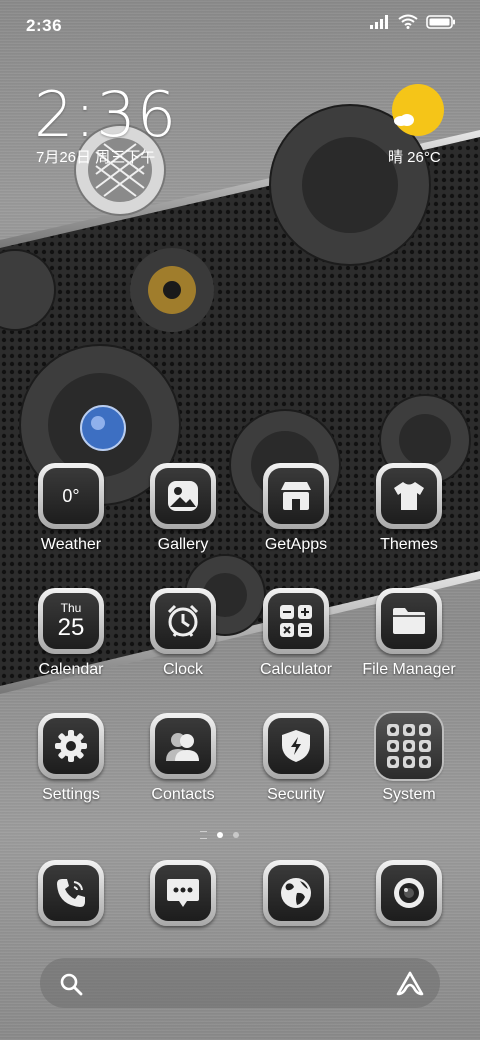 The height and width of the screenshot is (1040, 480). What do you see at coordinates (440, 21) in the screenshot?
I see `battery-icon` at bounding box center [440, 21].